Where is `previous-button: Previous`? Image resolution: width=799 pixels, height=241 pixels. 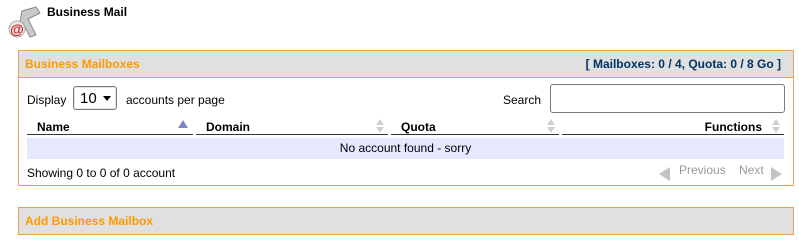
previous-button: Previous is located at coordinates (702, 170).